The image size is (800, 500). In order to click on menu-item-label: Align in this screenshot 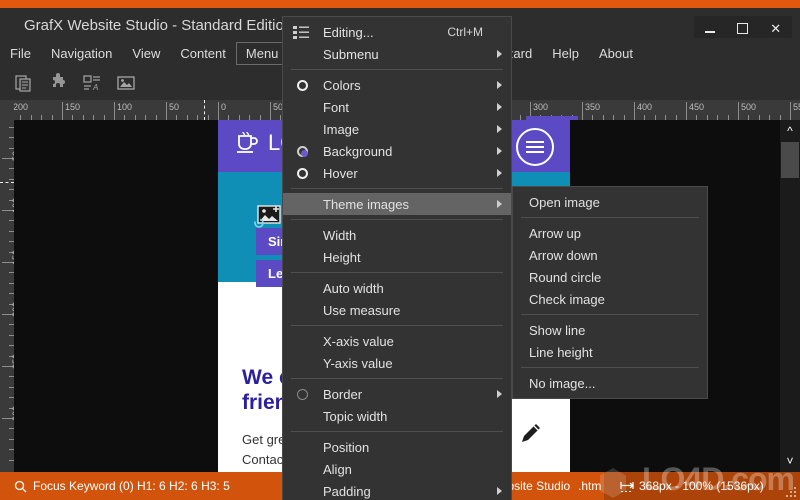, I will do `click(337, 469)`.